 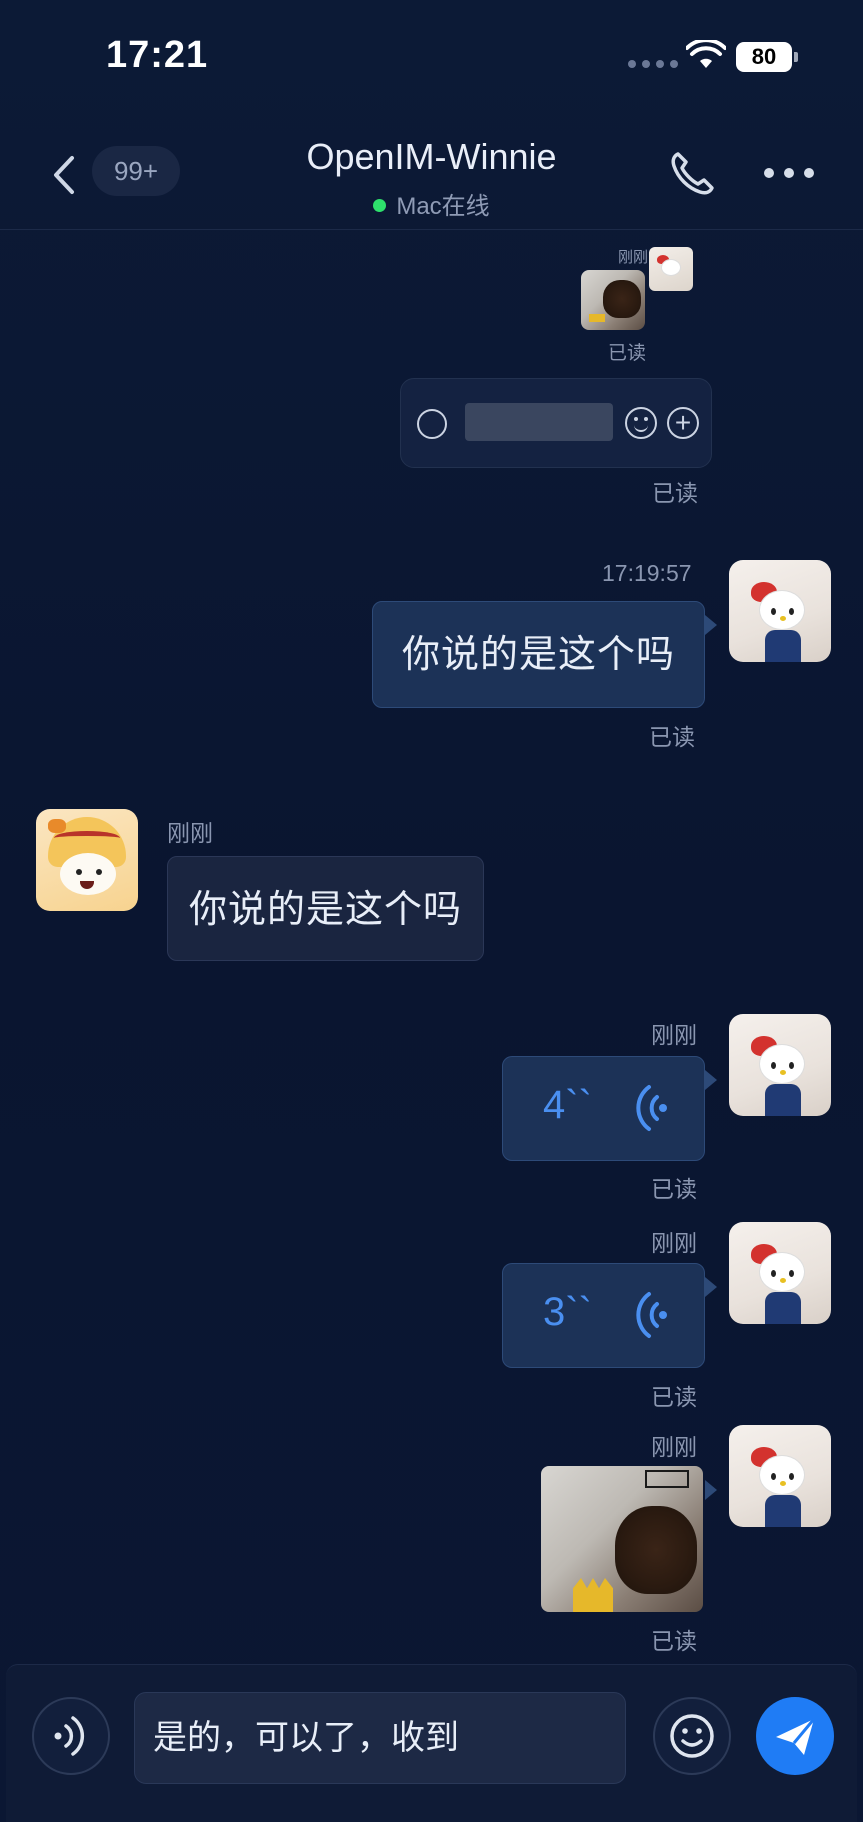 I want to click on chat-header: 99+ OpenIM-Winnie Mac在线, so click(x=431, y=175).